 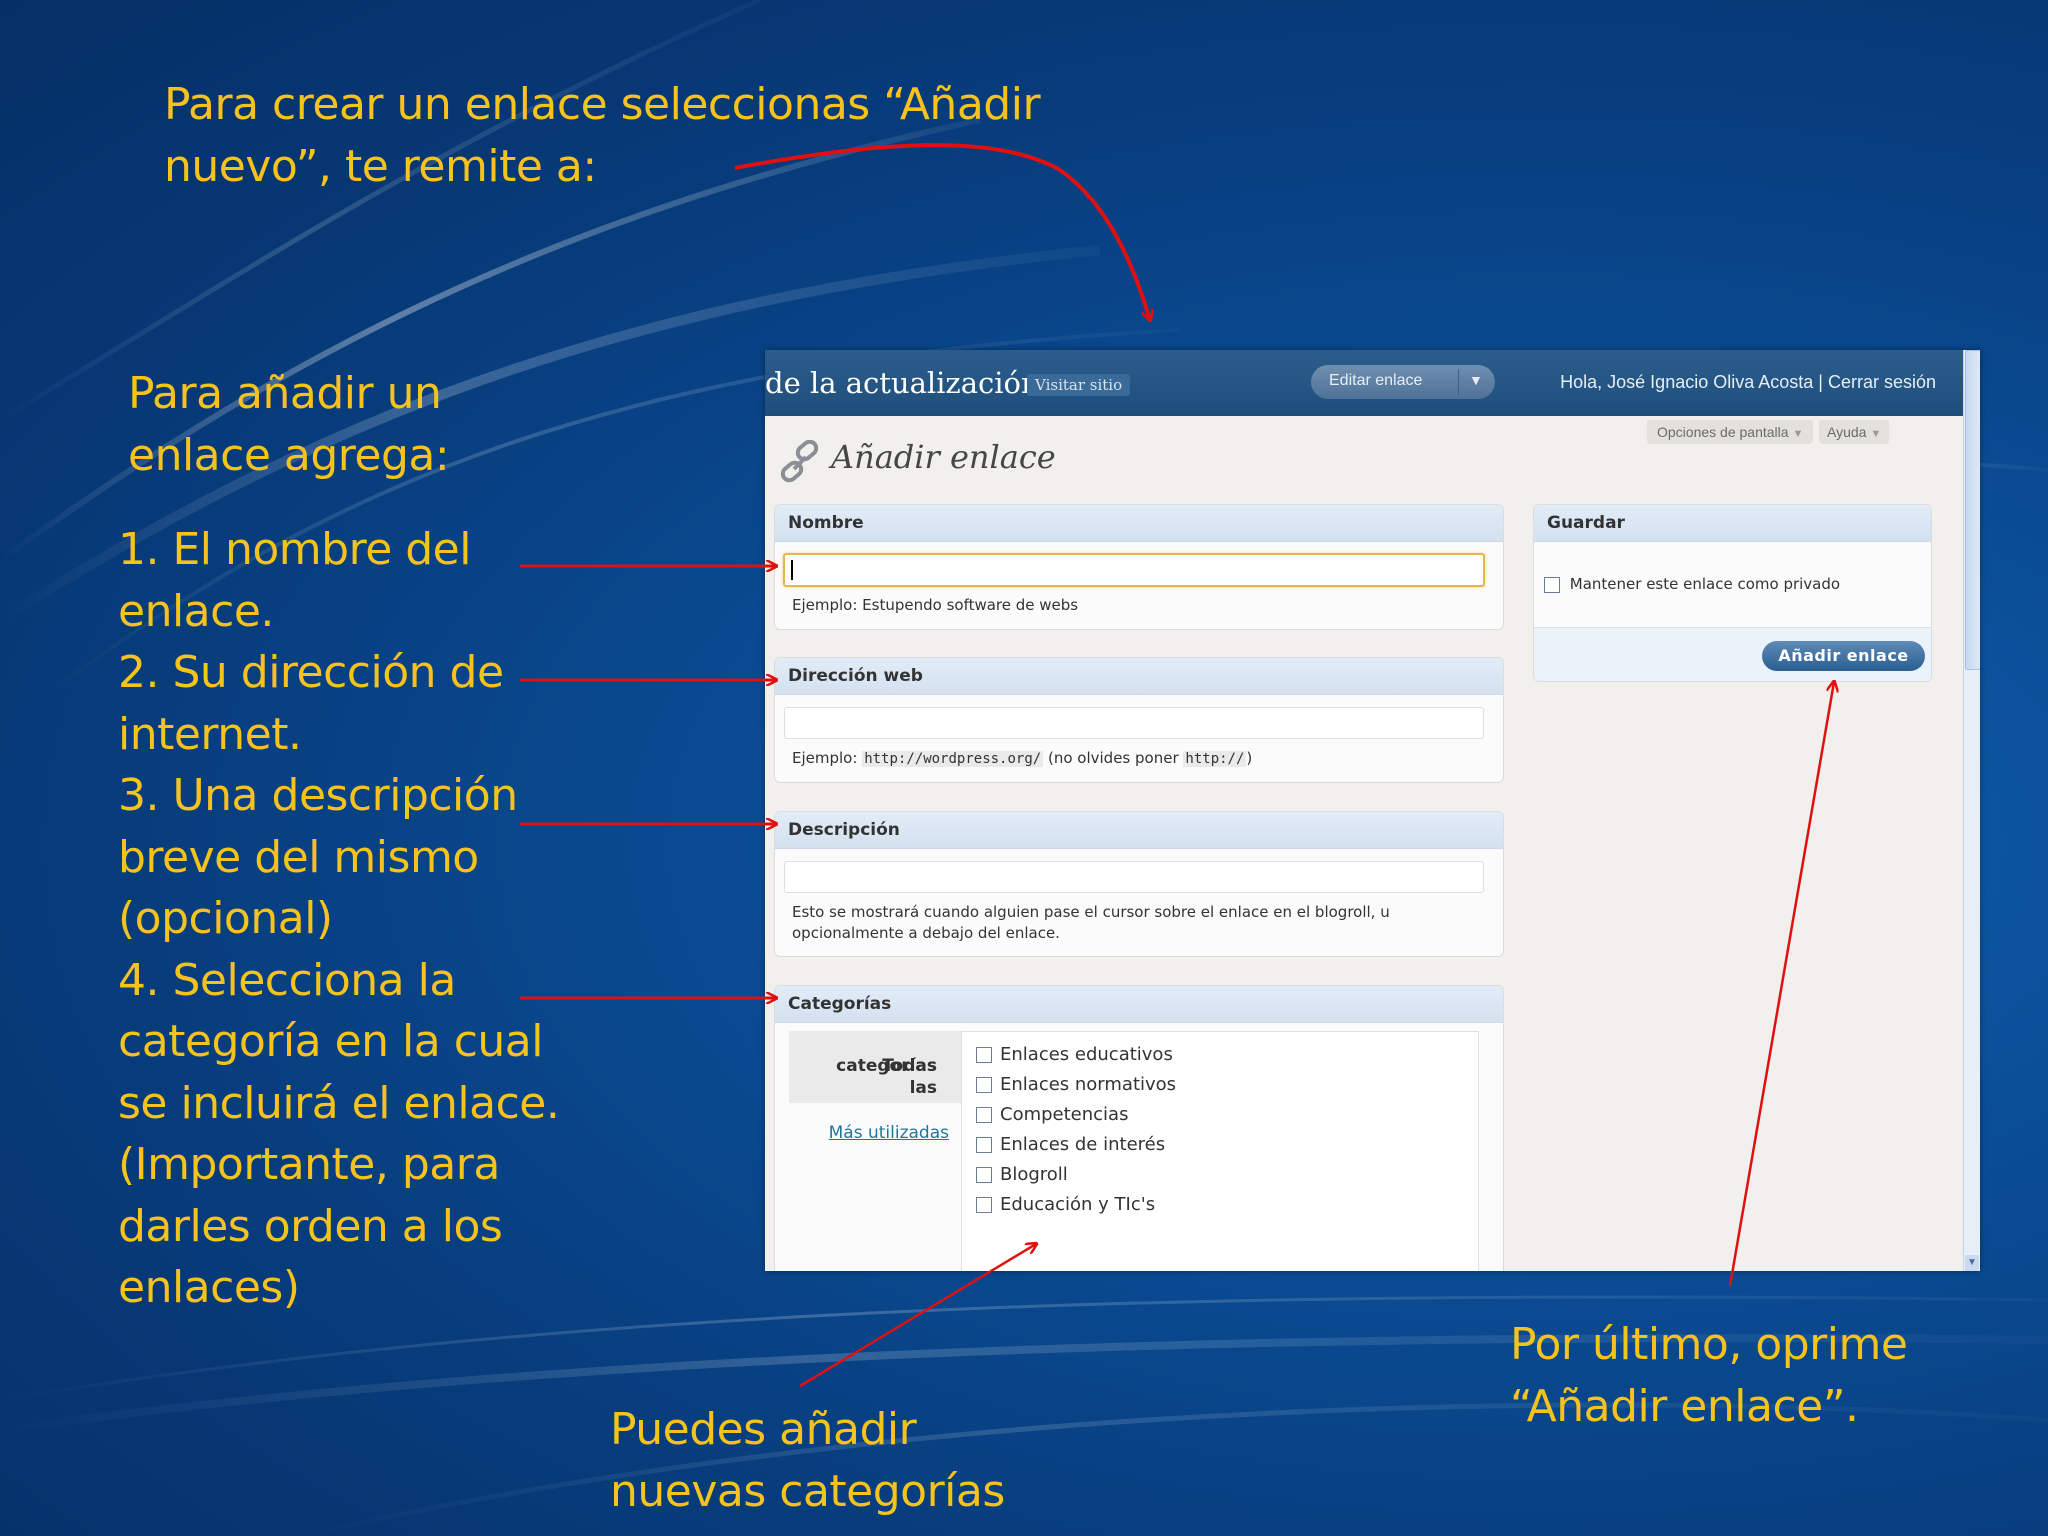 I want to click on button-separator, so click(x=1458, y=382).